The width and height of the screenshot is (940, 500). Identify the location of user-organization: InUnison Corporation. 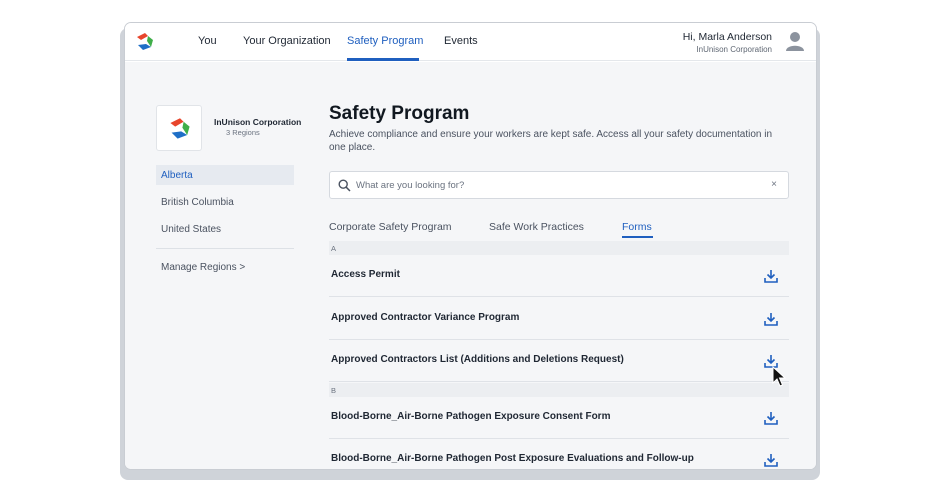
(734, 49).